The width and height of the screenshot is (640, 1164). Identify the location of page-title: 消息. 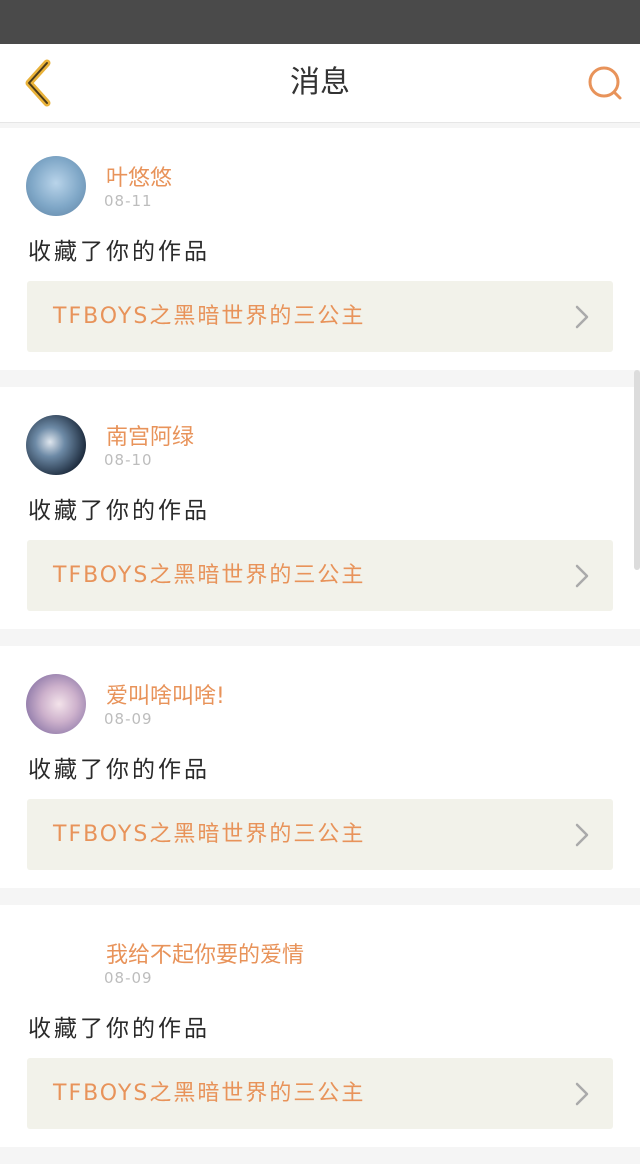
(320, 82).